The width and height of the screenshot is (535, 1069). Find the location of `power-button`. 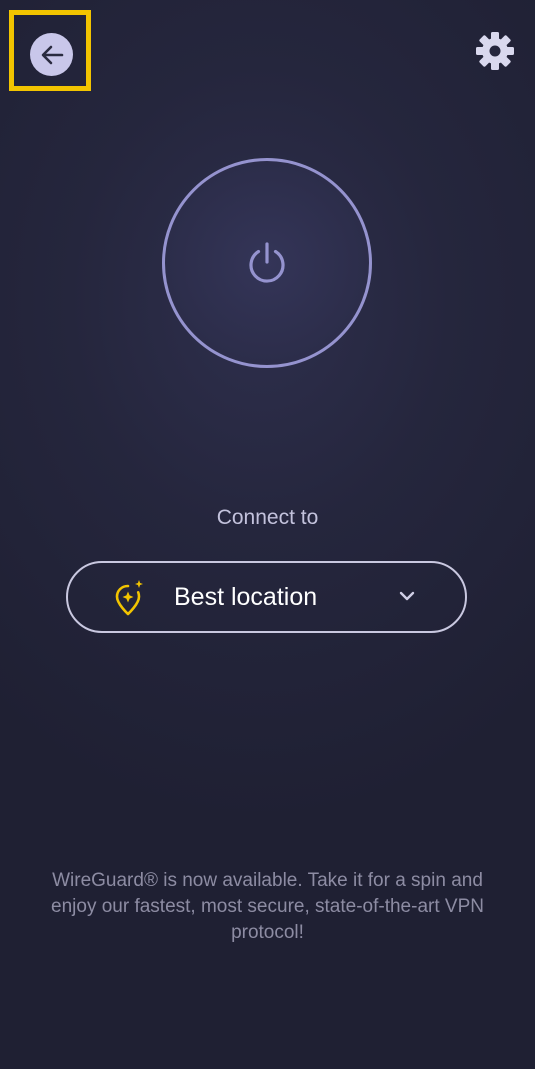

power-button is located at coordinates (267, 263).